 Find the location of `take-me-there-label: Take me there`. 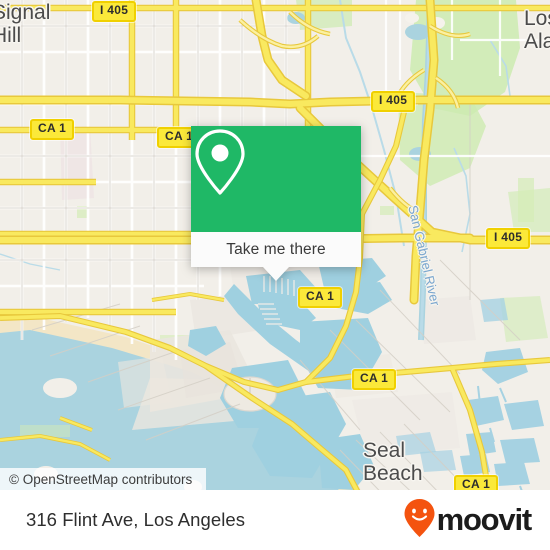

take-me-there-label: Take me there is located at coordinates (276, 249).